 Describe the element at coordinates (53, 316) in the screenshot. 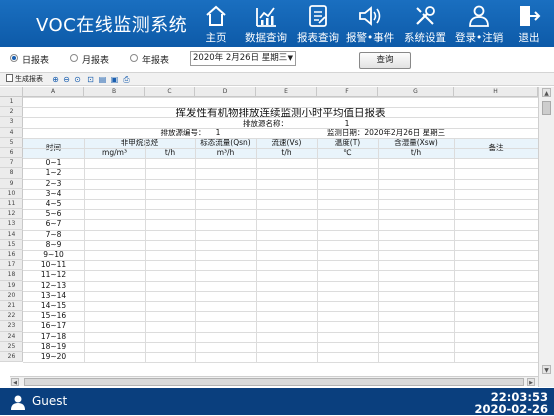

I see `time-cell: 15~16` at that location.